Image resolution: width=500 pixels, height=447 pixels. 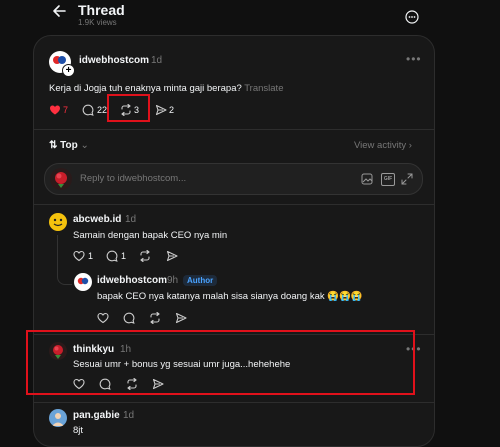 I want to click on like-count: 1, so click(x=91, y=256).